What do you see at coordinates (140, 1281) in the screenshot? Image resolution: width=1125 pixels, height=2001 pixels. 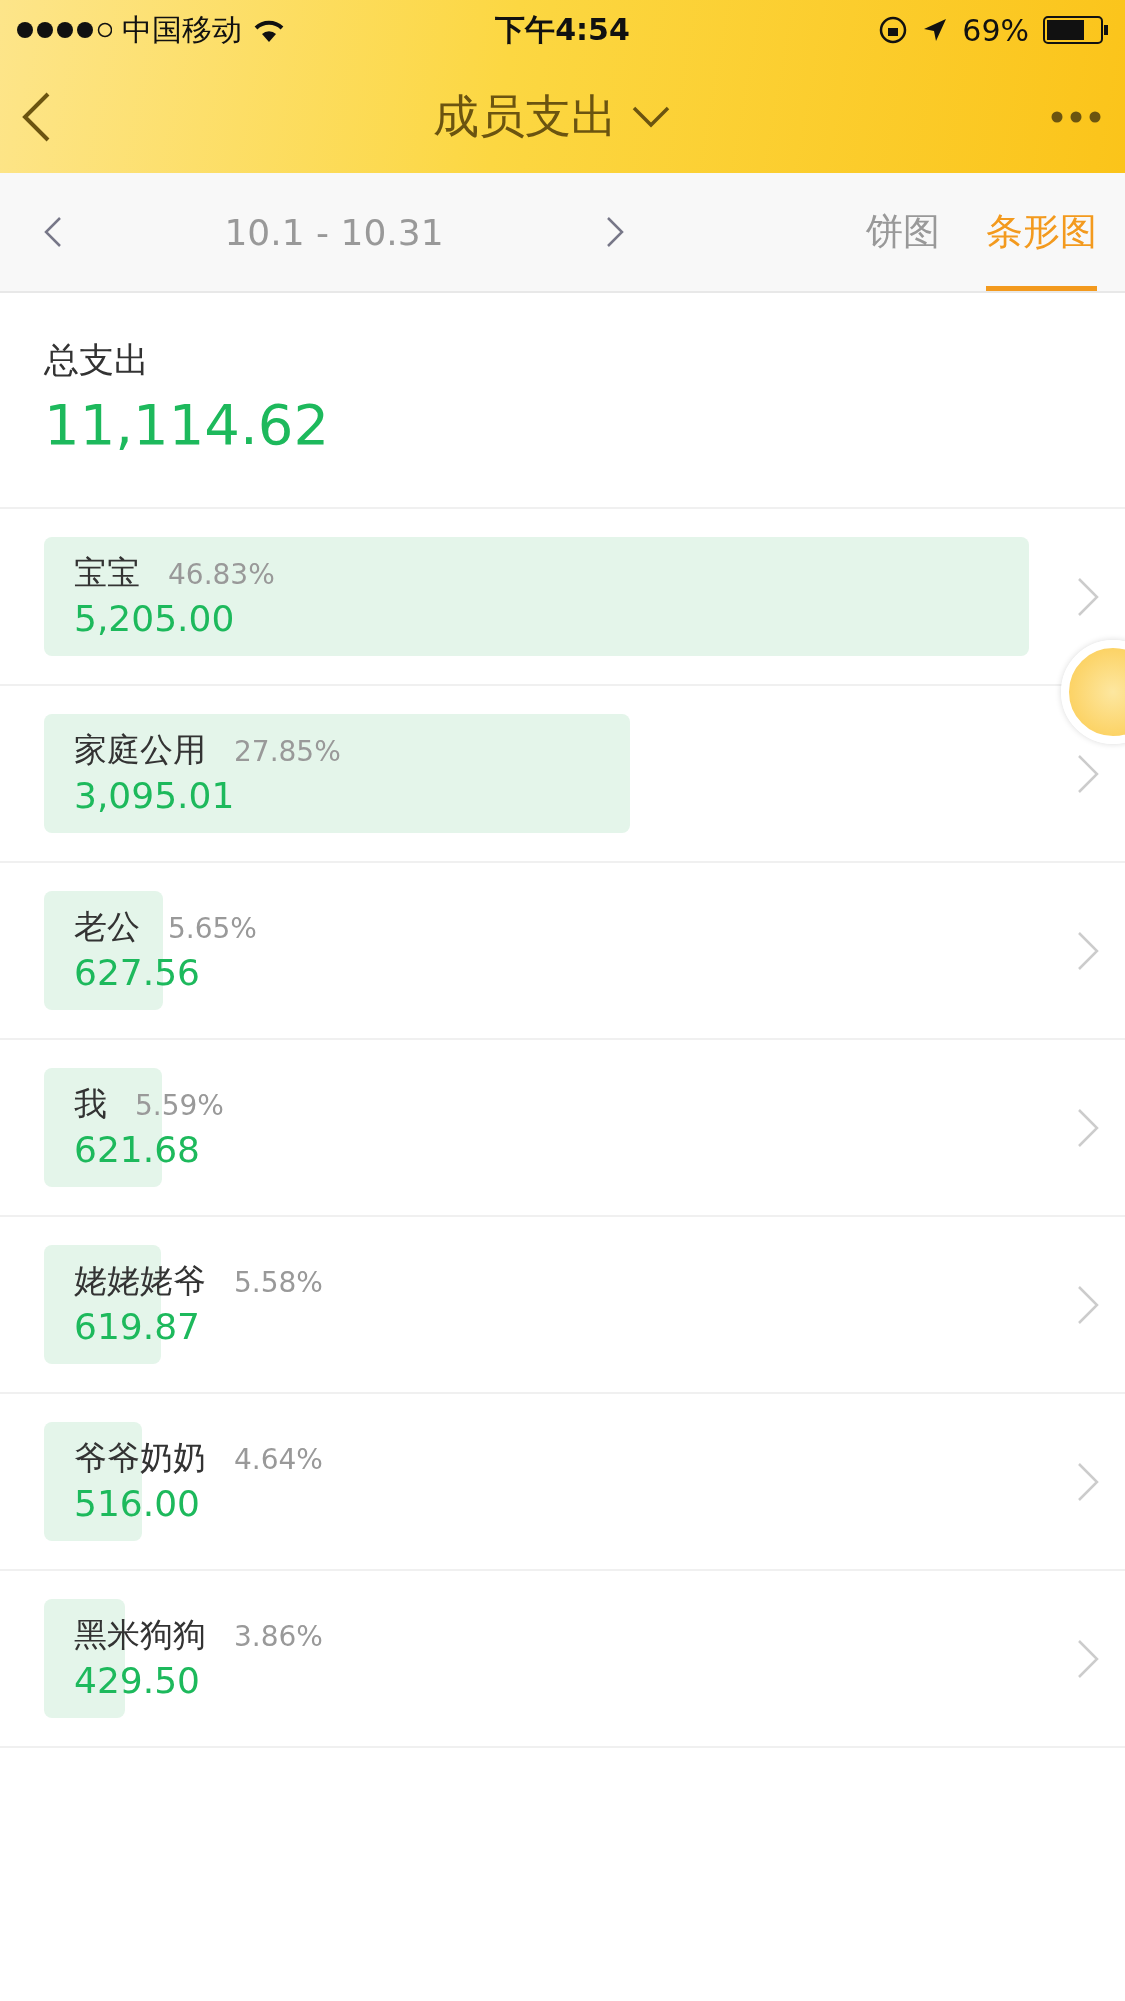 I see `member-name: 姥姥姥爷` at bounding box center [140, 1281].